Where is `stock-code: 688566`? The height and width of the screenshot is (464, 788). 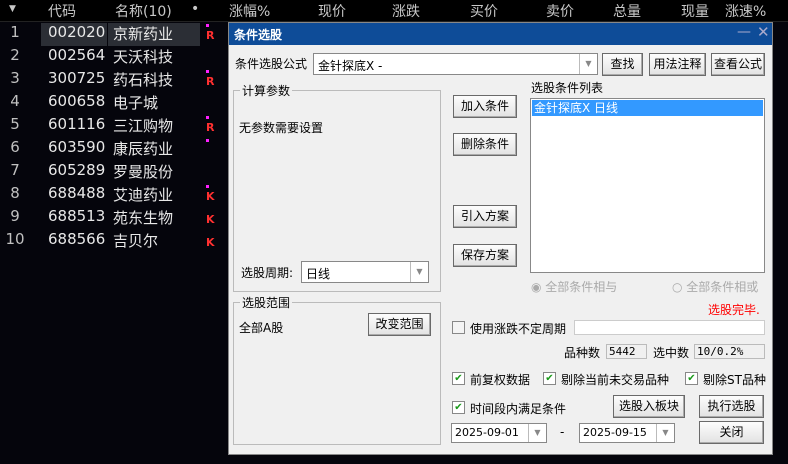
stock-code: 688566 is located at coordinates (77, 239).